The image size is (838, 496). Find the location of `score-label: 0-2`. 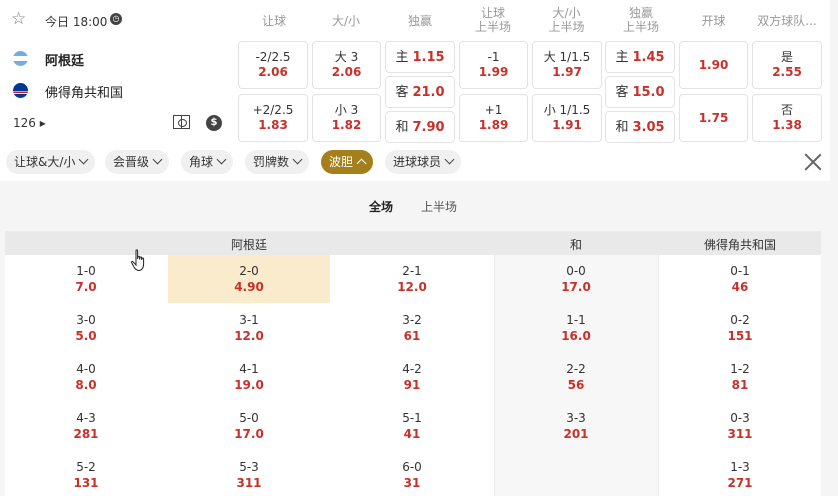

score-label: 0-2 is located at coordinates (740, 320).